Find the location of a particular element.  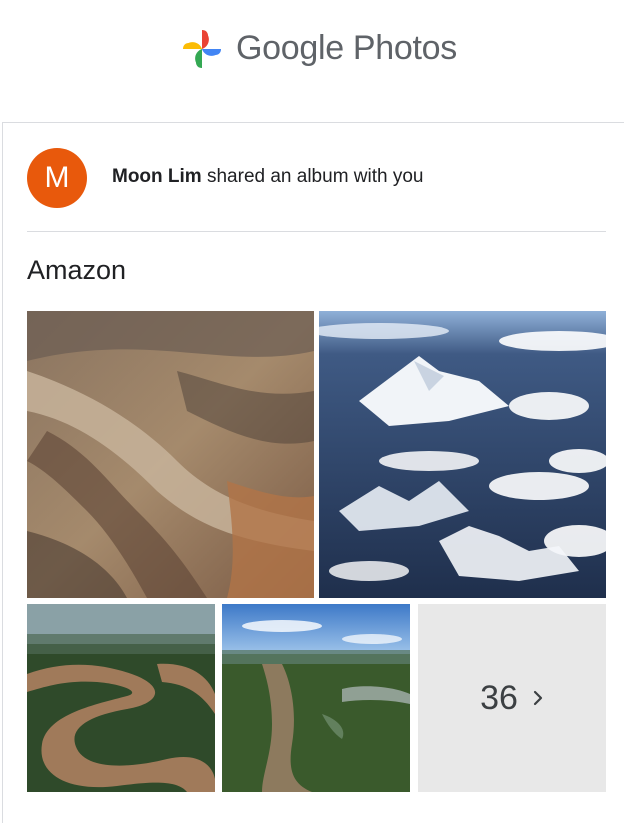

photo-meandering-river-image is located at coordinates (121, 698).